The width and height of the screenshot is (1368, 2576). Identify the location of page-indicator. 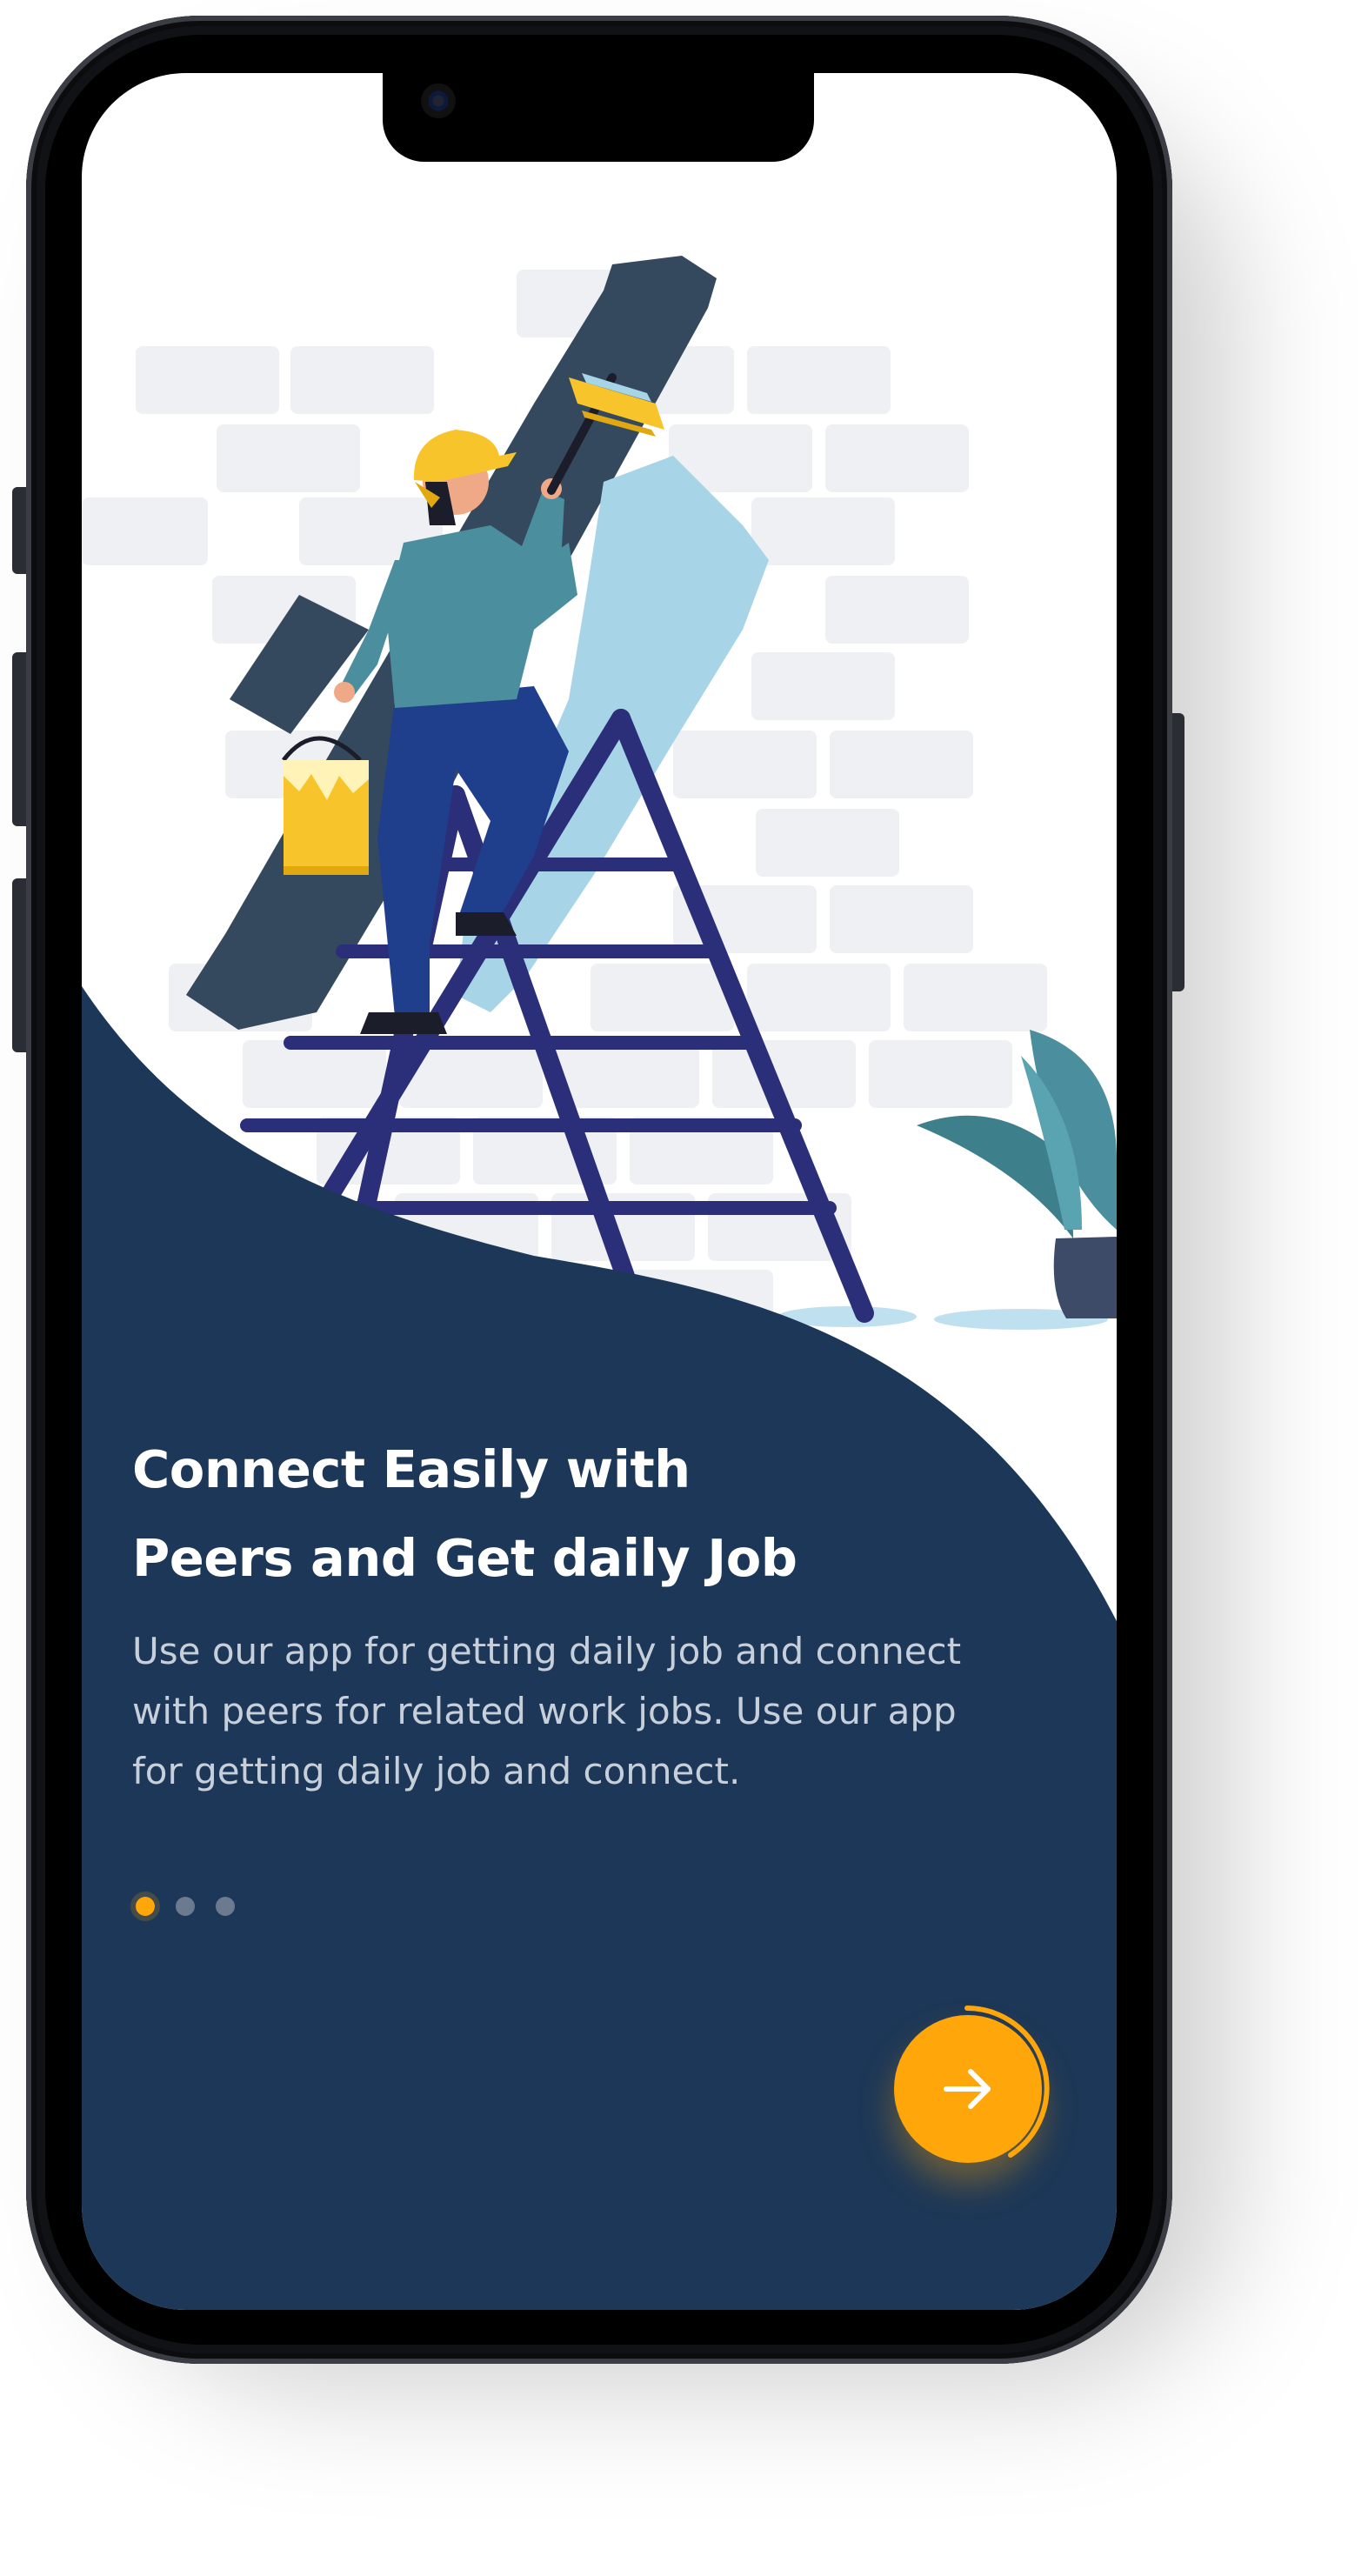
(196, 1906).